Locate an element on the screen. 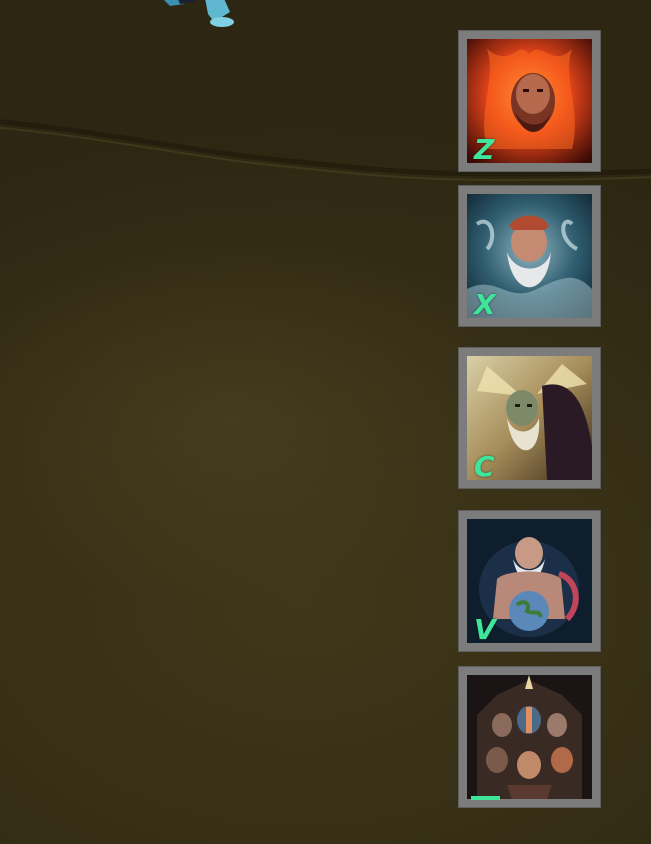  player-character is located at coordinates (199, 13).